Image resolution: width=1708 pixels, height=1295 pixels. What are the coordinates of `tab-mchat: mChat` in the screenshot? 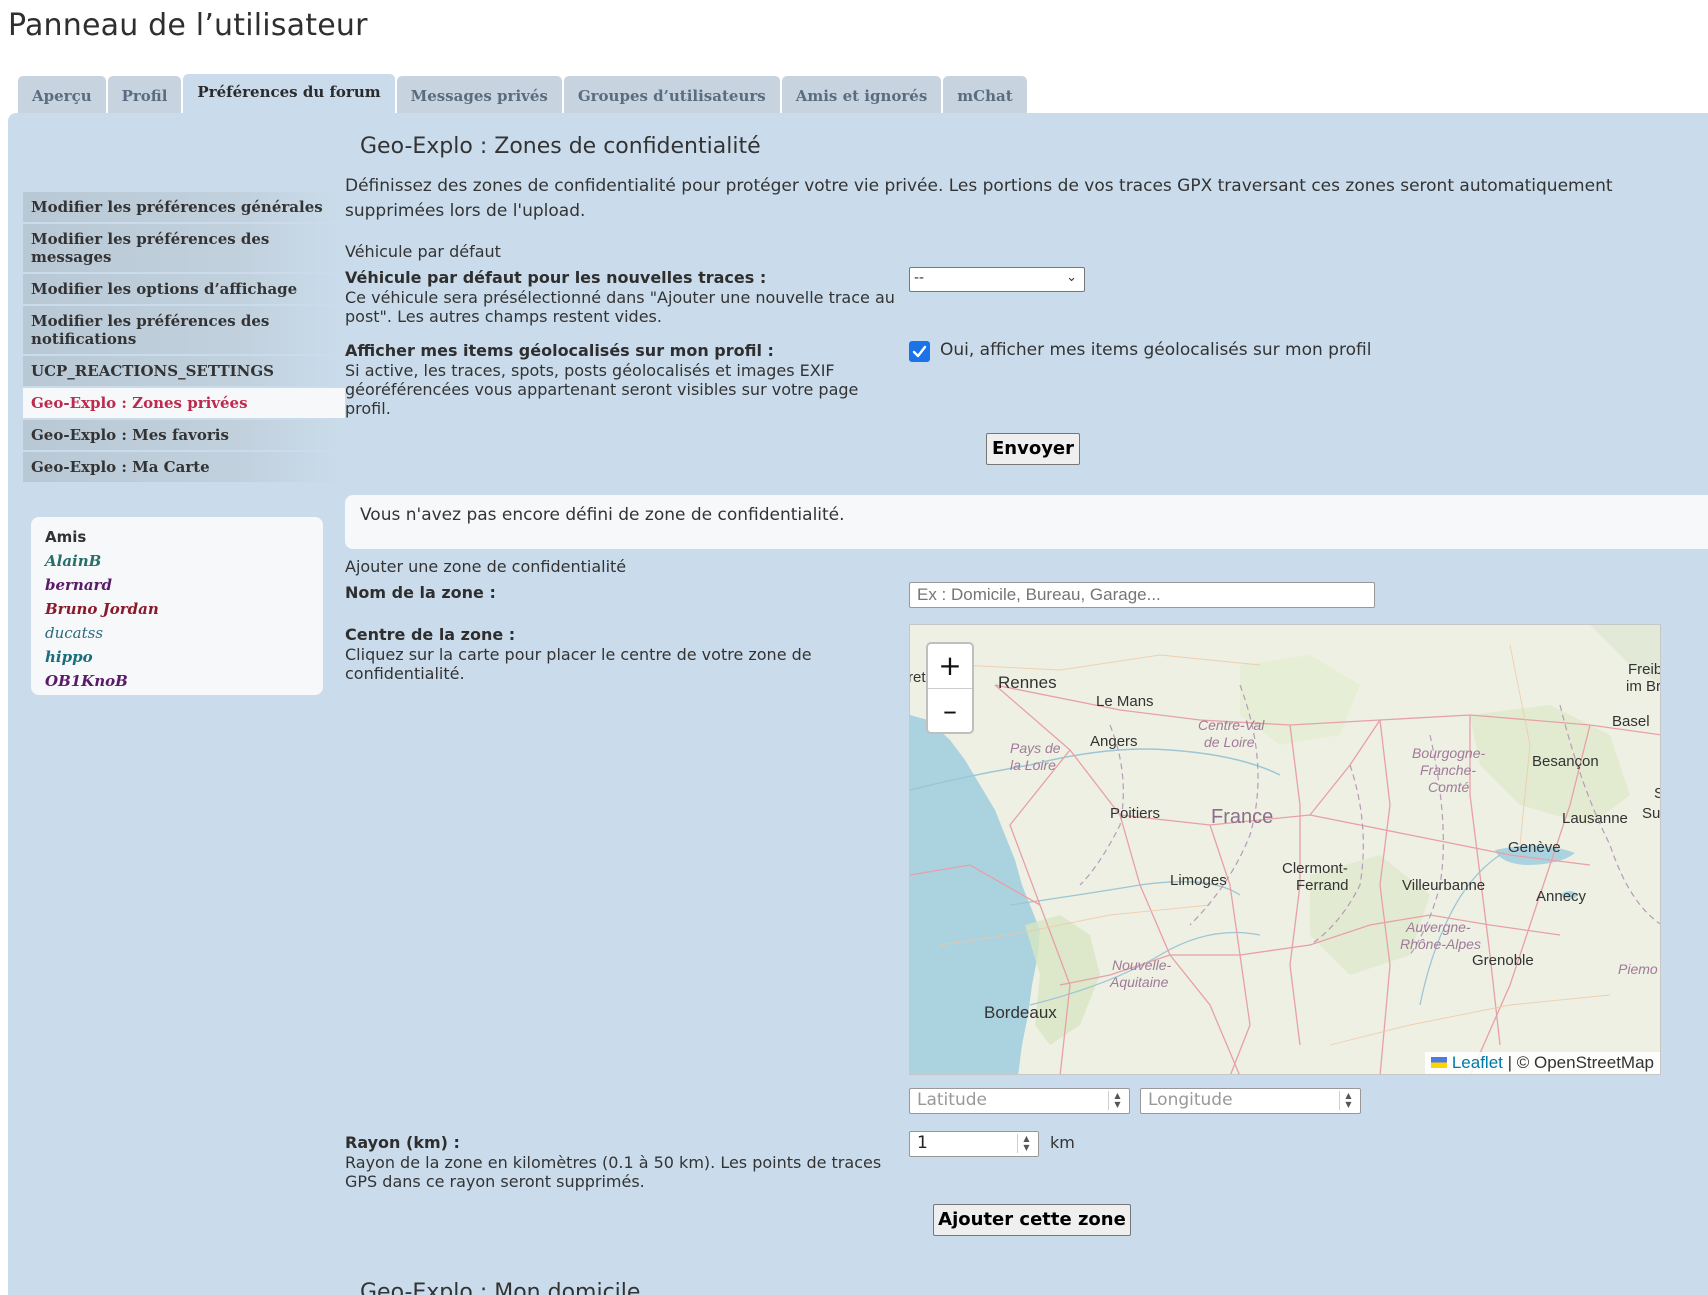 It's located at (985, 95).